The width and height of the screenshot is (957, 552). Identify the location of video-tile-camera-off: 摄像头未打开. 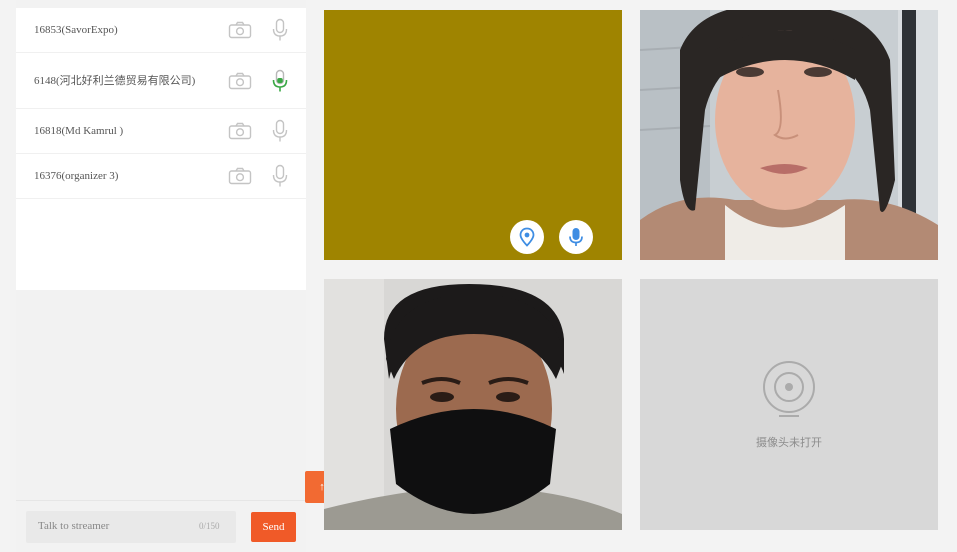
(789, 404).